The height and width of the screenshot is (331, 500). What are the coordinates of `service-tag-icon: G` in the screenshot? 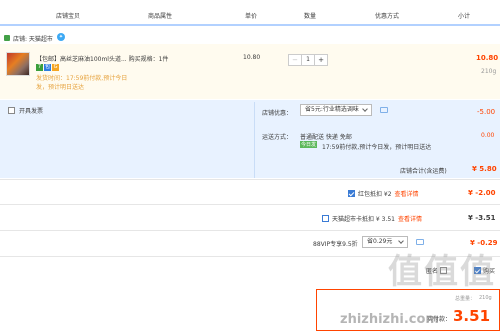 It's located at (55, 67).